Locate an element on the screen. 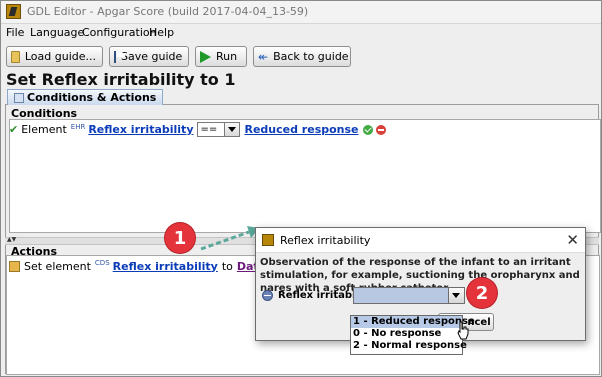 This screenshot has height=377, width=602. cds-tag: CDS is located at coordinates (102, 263).